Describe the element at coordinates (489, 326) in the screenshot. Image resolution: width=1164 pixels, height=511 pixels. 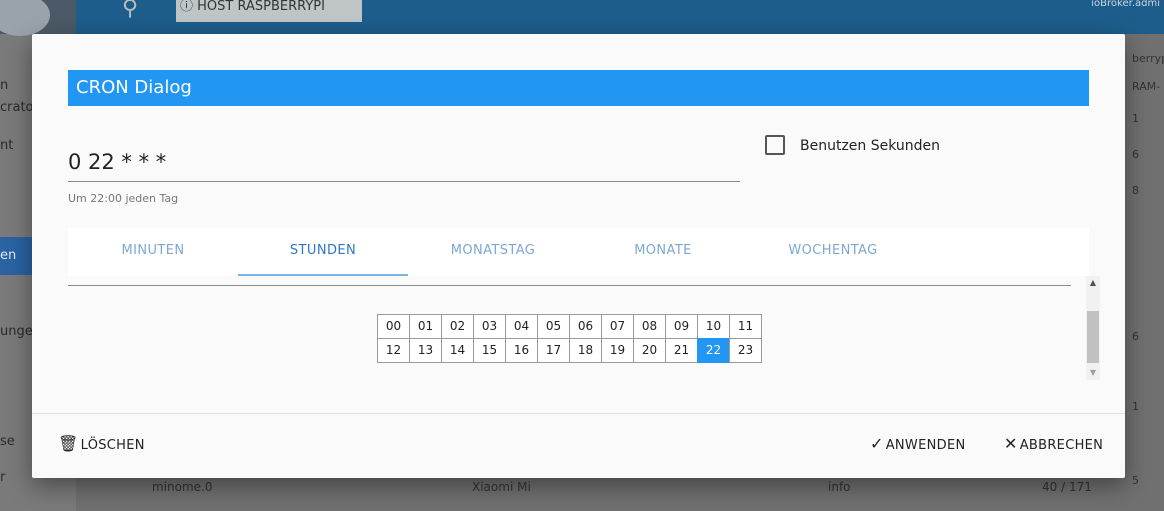
I see `hour-cell-03: 03` at that location.